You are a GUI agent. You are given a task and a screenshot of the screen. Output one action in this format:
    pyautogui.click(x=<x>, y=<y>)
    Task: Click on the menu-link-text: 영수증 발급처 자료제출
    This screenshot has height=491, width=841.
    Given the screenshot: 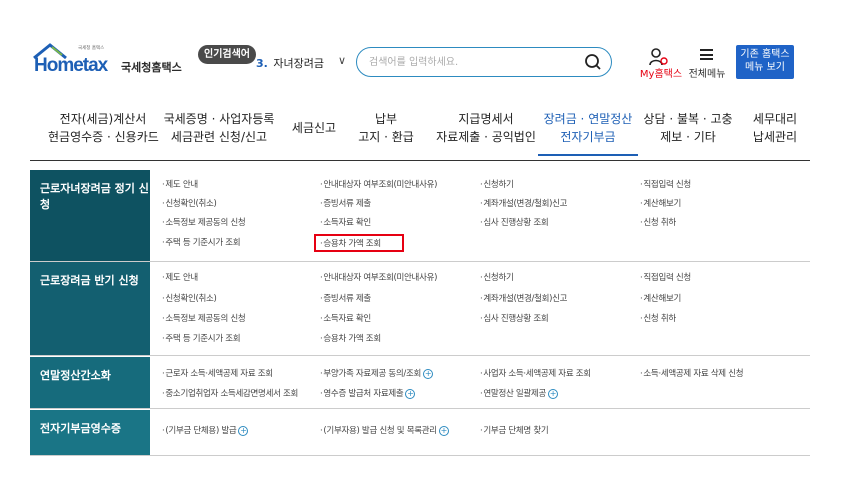 What is the action you would take?
    pyautogui.click(x=363, y=394)
    